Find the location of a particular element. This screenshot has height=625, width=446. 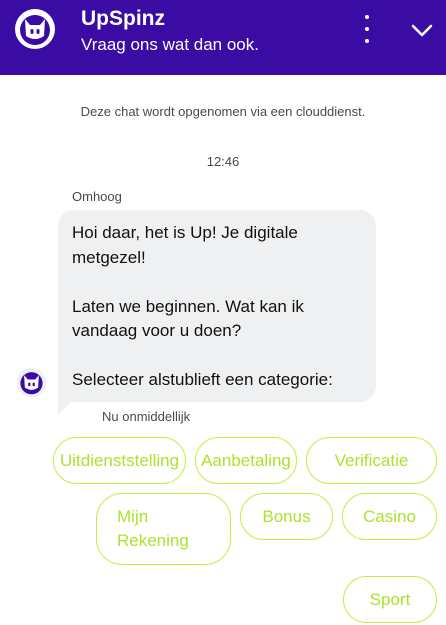

quick-reply-uitdienststelling: Uitdienststelling is located at coordinates (119, 460).